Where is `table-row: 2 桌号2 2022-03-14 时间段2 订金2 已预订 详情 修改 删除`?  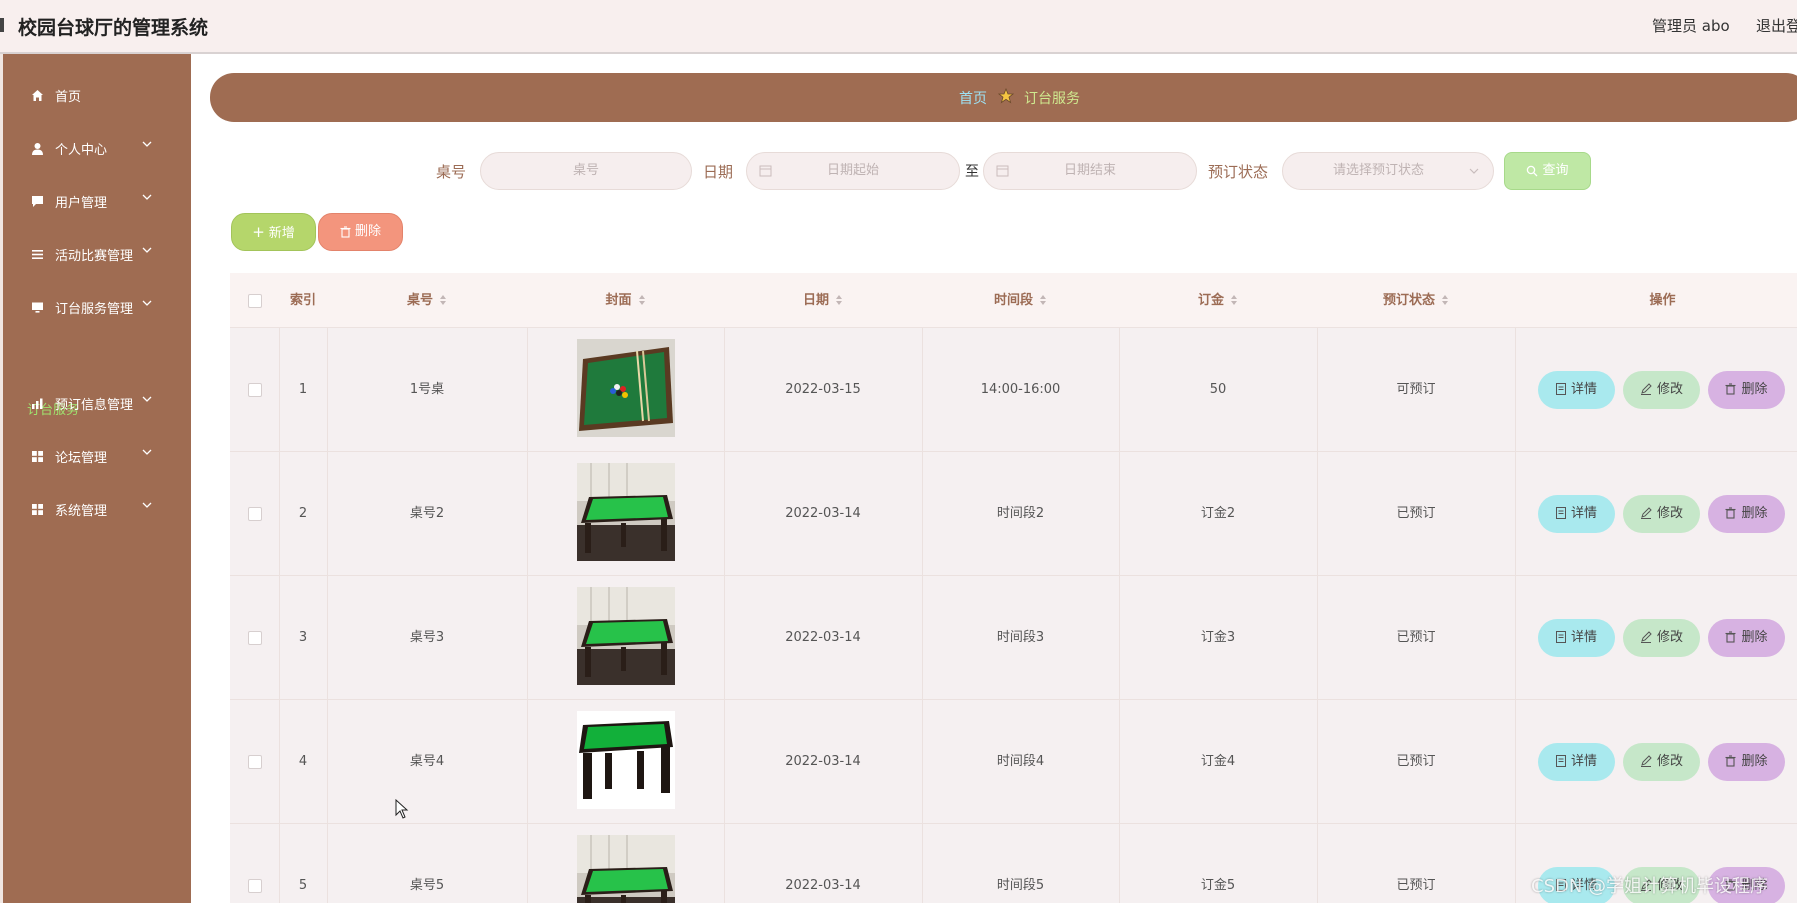
table-row: 2 桌号2 2022-03-14 时间段2 订金2 已预订 详情 修改 删除 is located at coordinates (1013, 514).